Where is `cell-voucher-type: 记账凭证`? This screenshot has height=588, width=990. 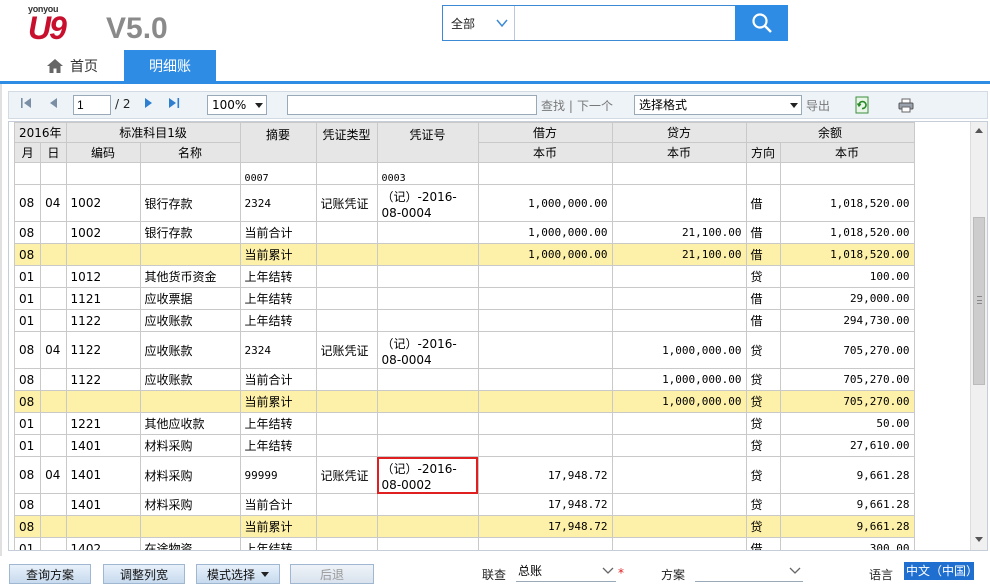 cell-voucher-type: 记账凭证 is located at coordinates (346, 203).